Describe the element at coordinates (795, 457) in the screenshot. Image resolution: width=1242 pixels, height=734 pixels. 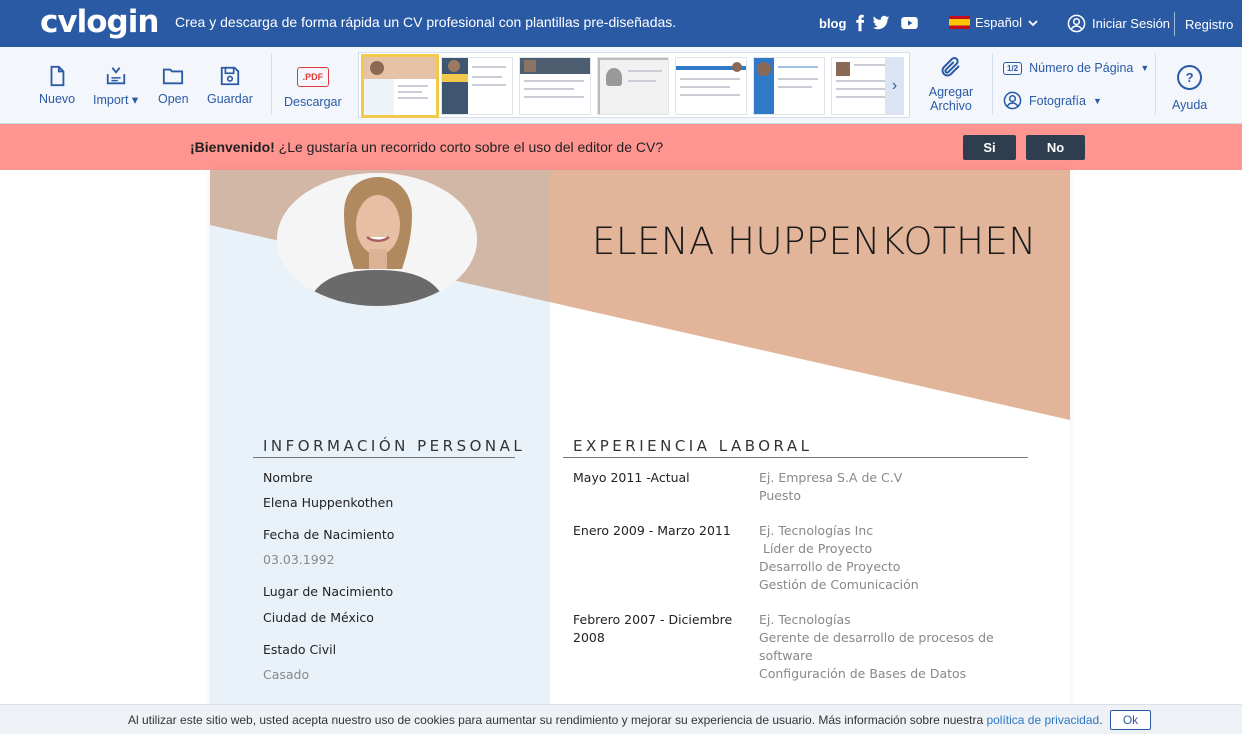
I see `work-experience-divider` at that location.